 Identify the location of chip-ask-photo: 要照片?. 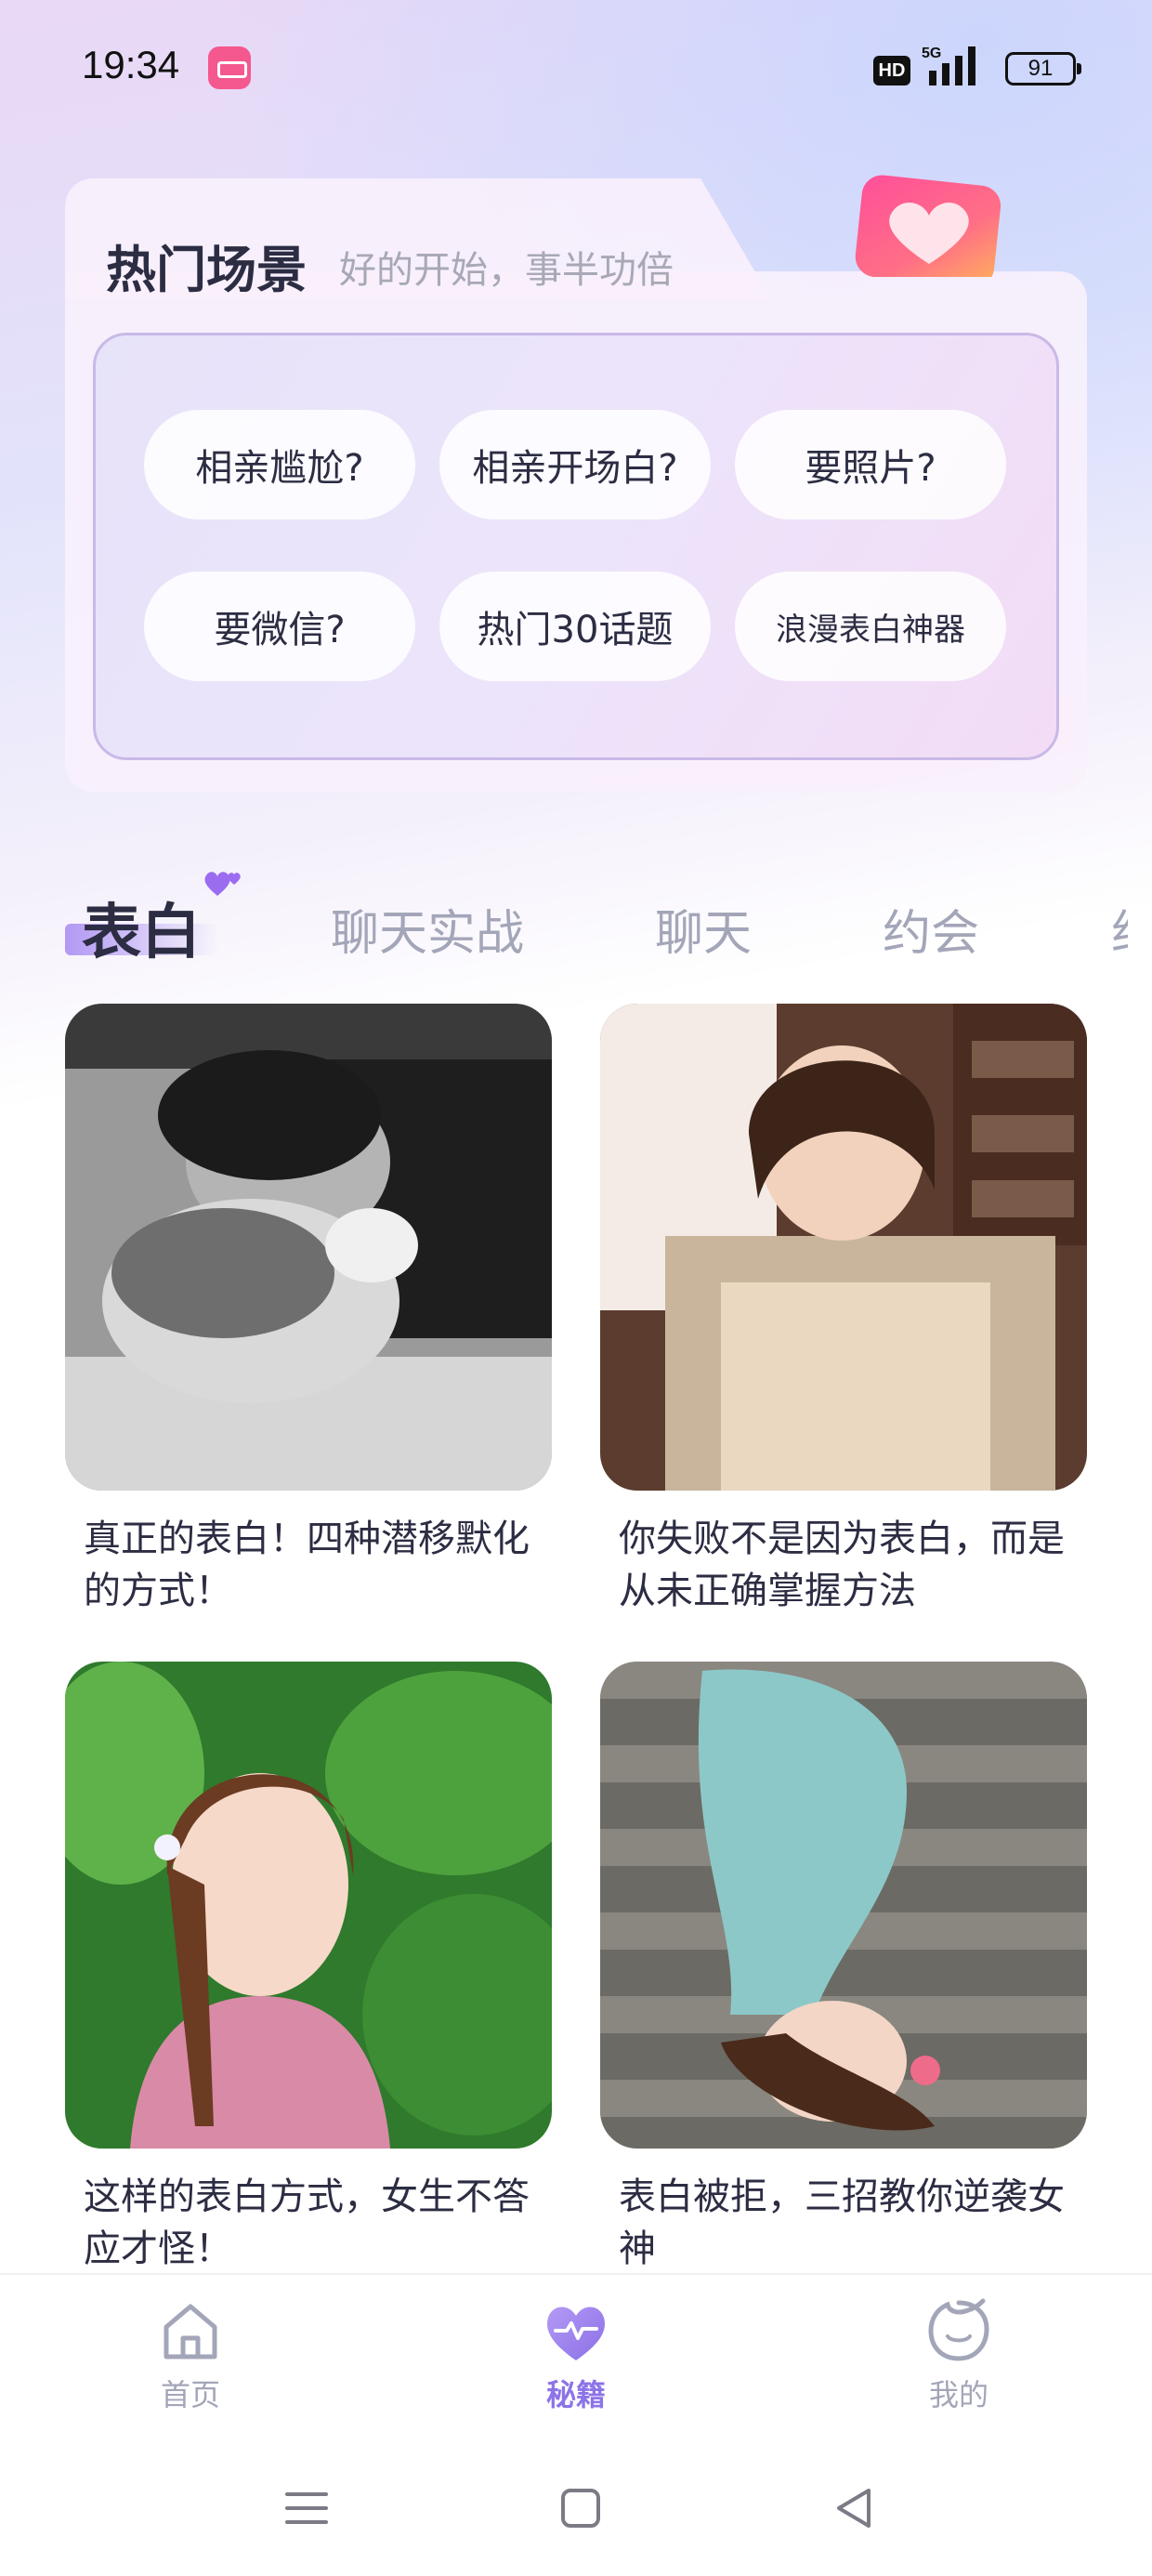
(870, 464).